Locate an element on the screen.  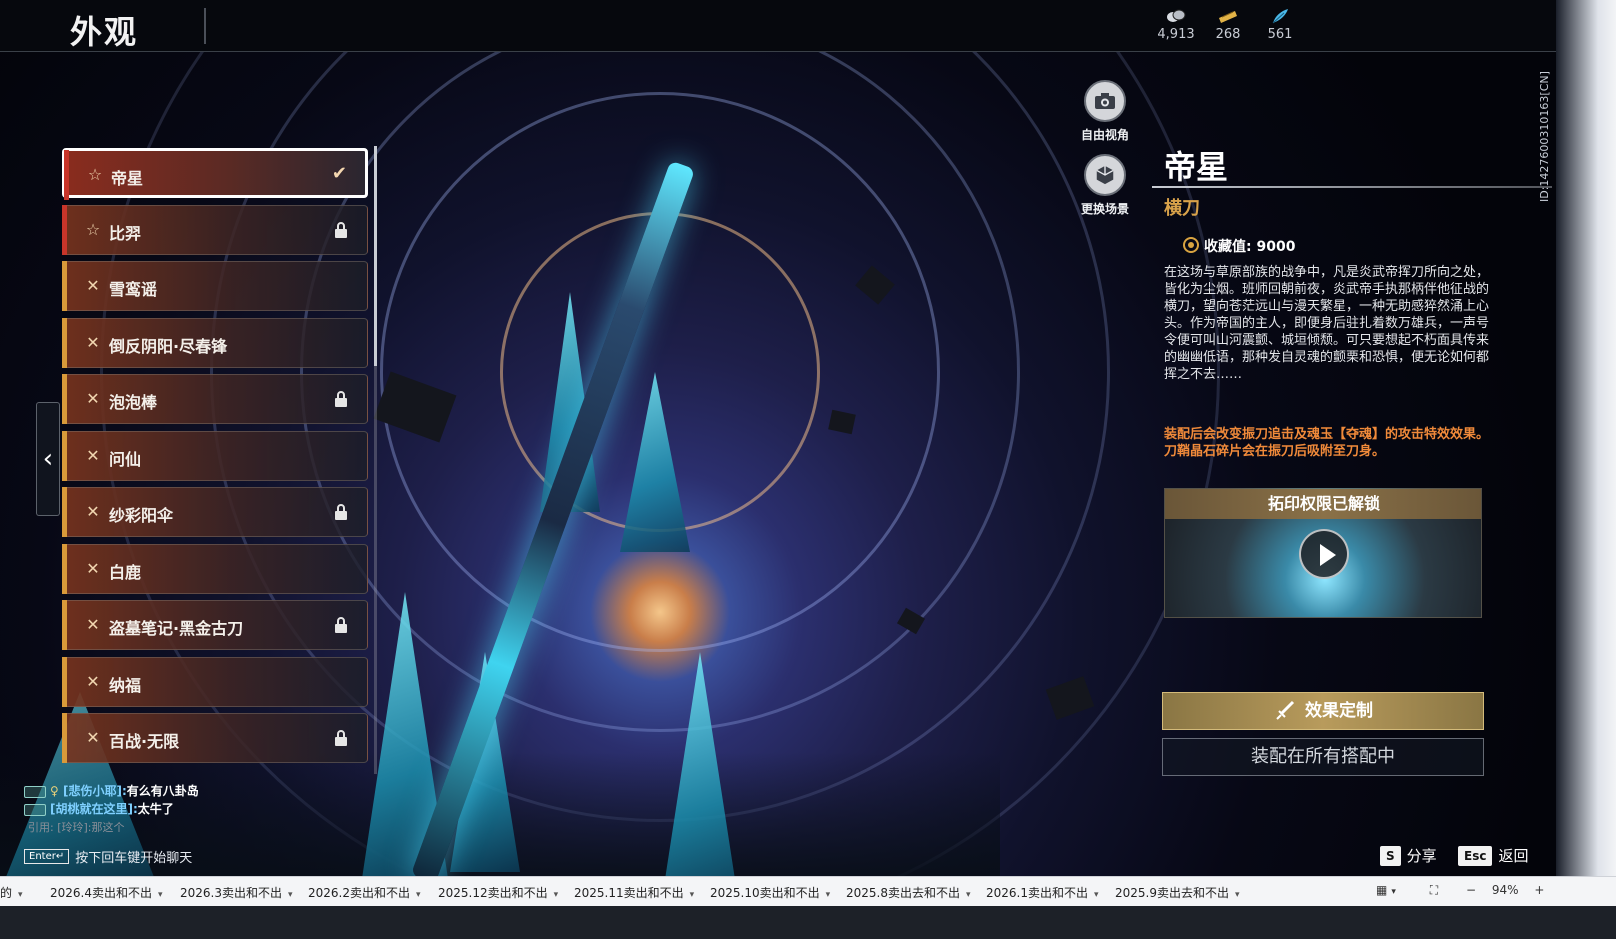
sheet-tab: 2026.4卖出和不出 ▾ is located at coordinates (106, 892).